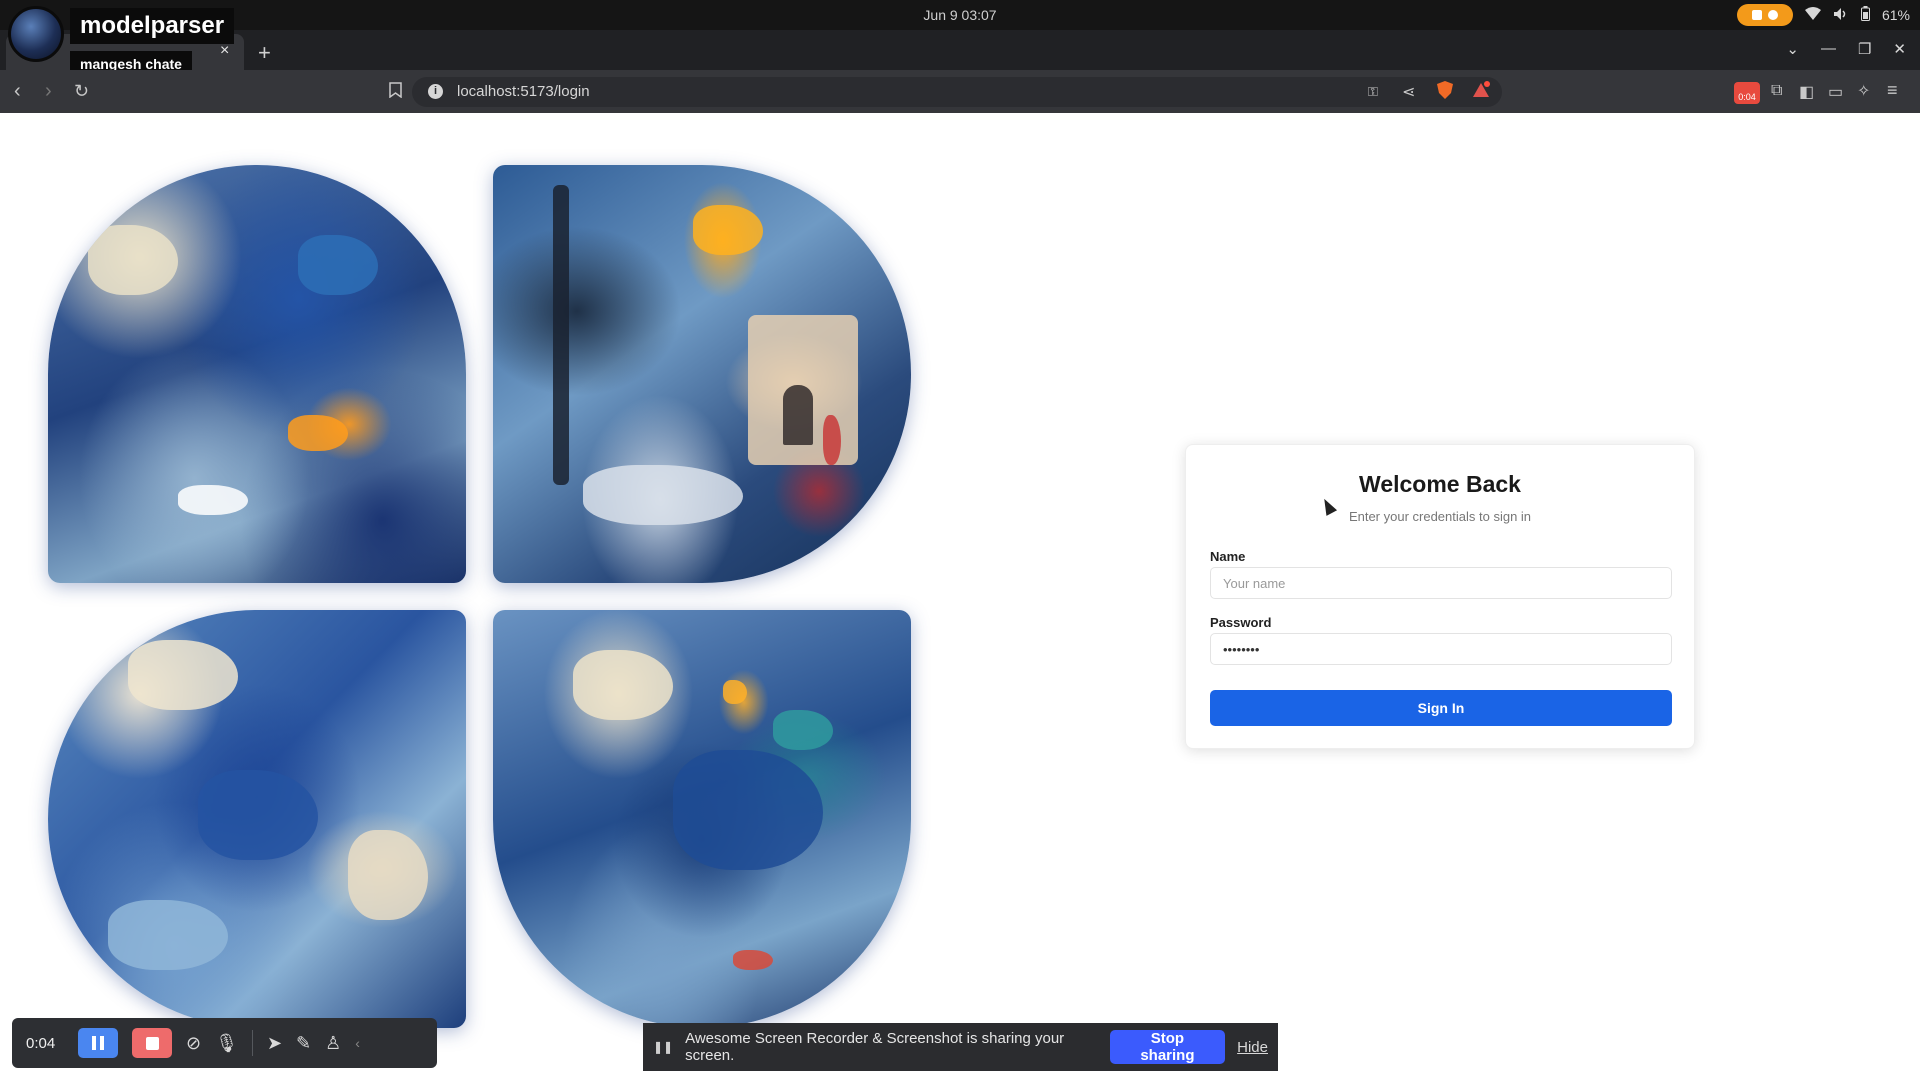 Image resolution: width=1920 pixels, height=1080 pixels. Describe the element at coordinates (303, 1043) in the screenshot. I see `pen-tool-icon: ✎` at that location.